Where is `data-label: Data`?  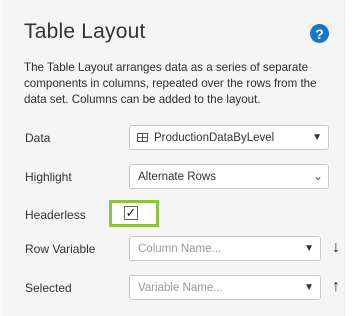 data-label: Data is located at coordinates (38, 138).